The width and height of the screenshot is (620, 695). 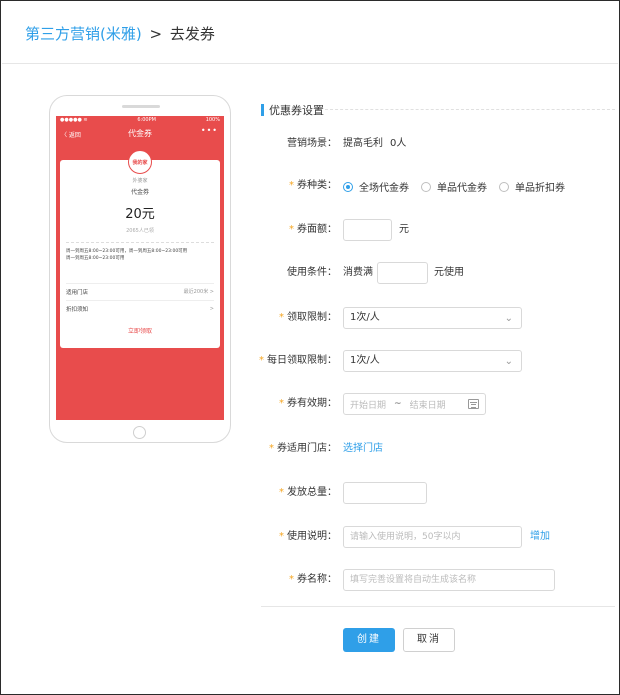 What do you see at coordinates (140, 162) in the screenshot?
I see `shop-logo: 我的家` at bounding box center [140, 162].